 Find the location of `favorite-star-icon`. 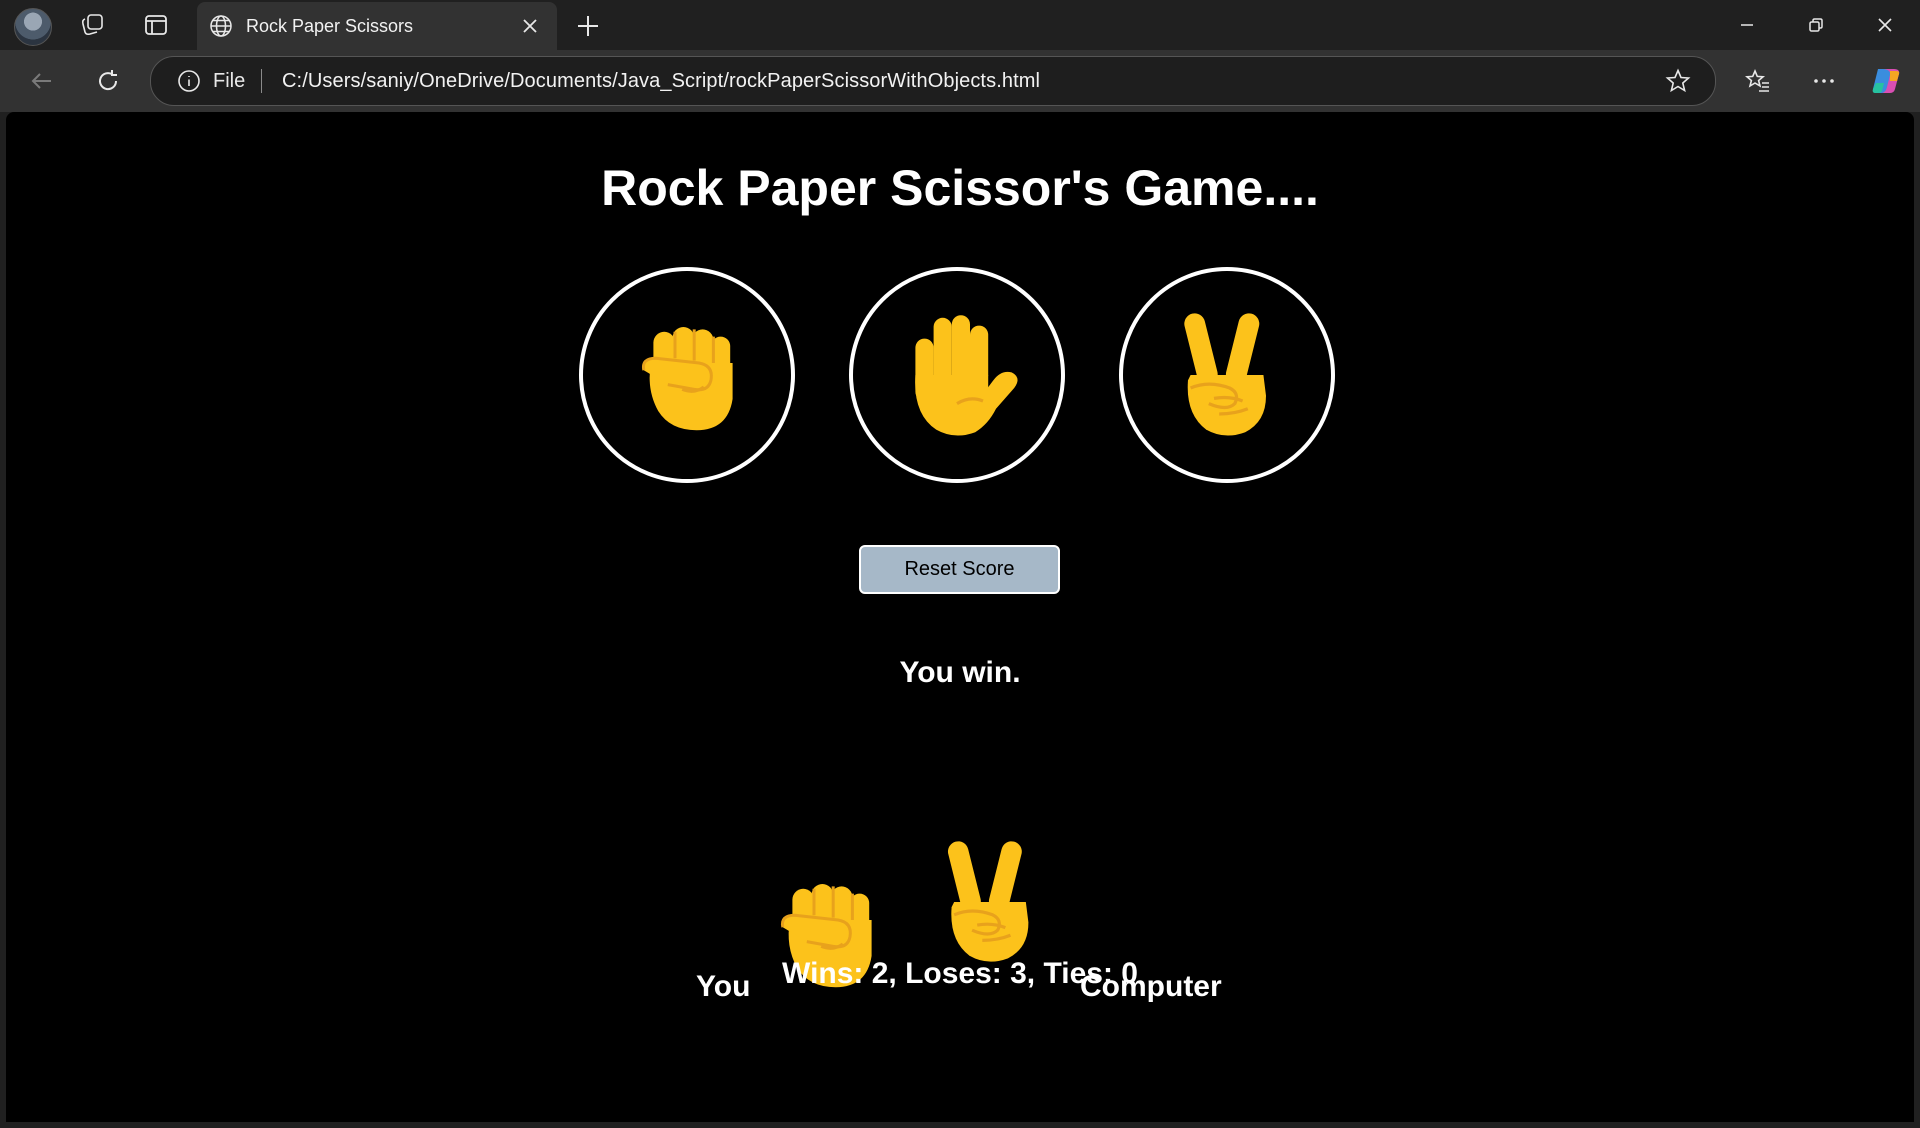

favorite-star-icon is located at coordinates (1678, 81).